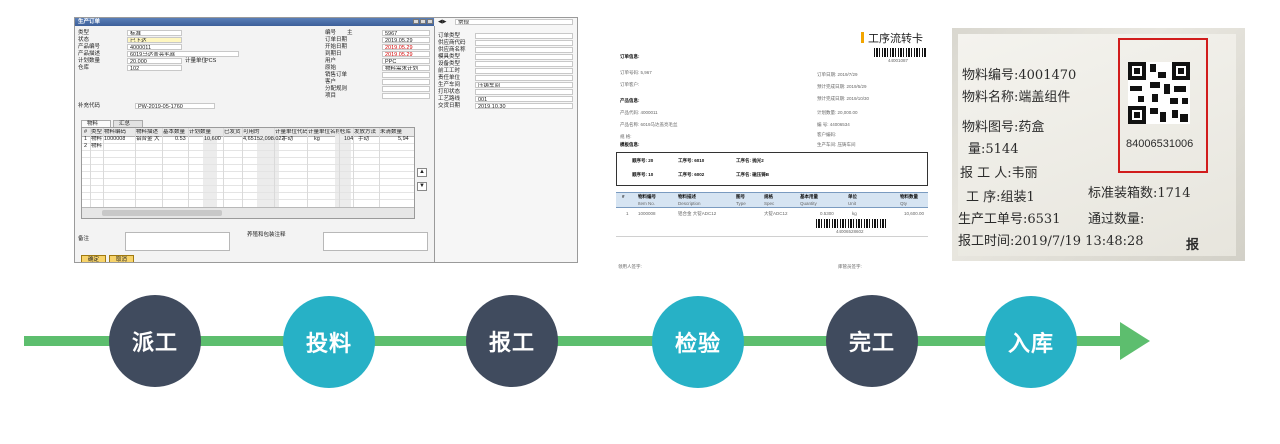 This screenshot has width=1280, height=444. Describe the element at coordinates (514, 22) in the screenshot. I see `udf-category-select: 常规` at that location.